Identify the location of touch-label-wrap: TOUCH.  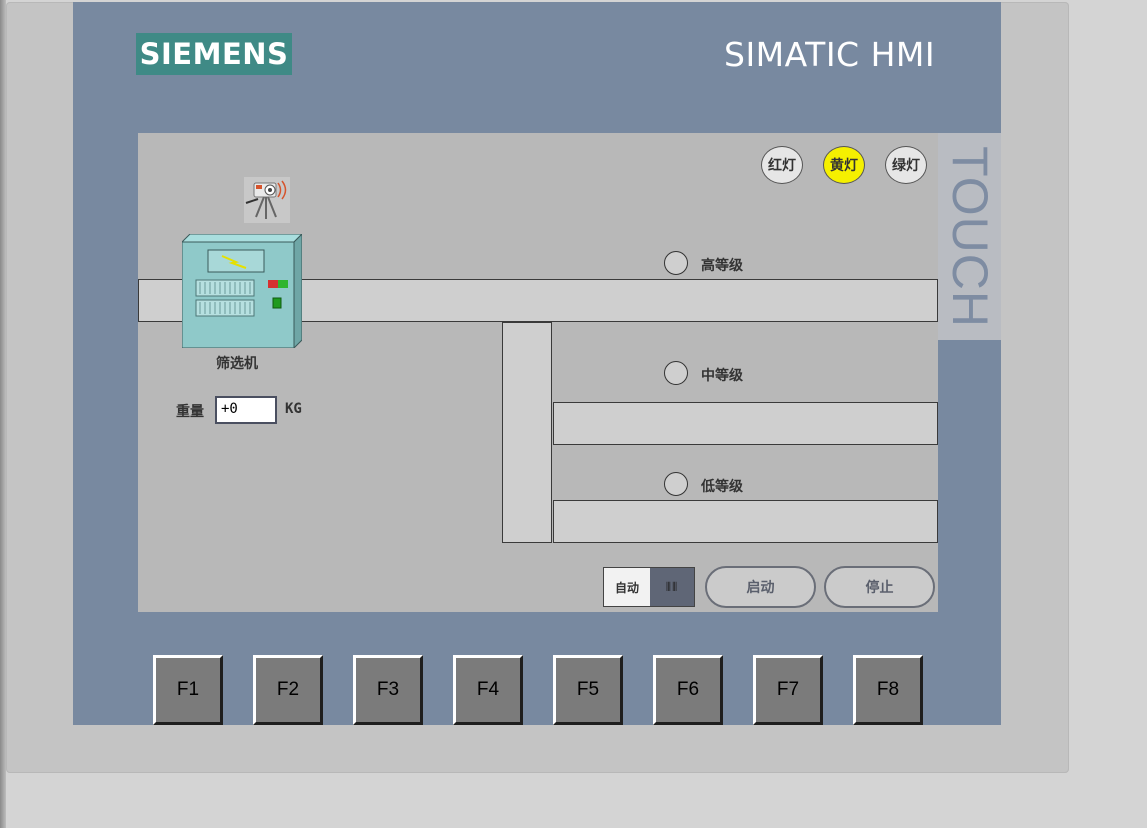
(969, 236).